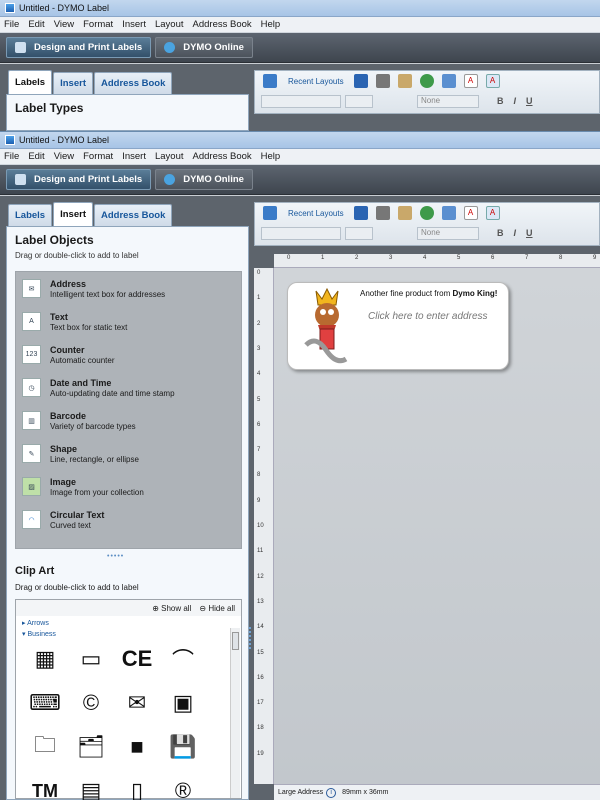  I want to click on object-shape: ✎ Shape Line, rectangle, or ellipse, so click(128, 453).